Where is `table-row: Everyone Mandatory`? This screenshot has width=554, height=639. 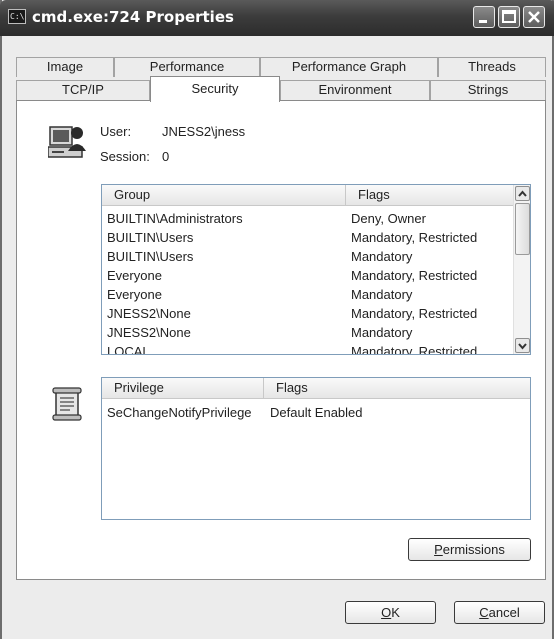
table-row: Everyone Mandatory is located at coordinates (316, 294).